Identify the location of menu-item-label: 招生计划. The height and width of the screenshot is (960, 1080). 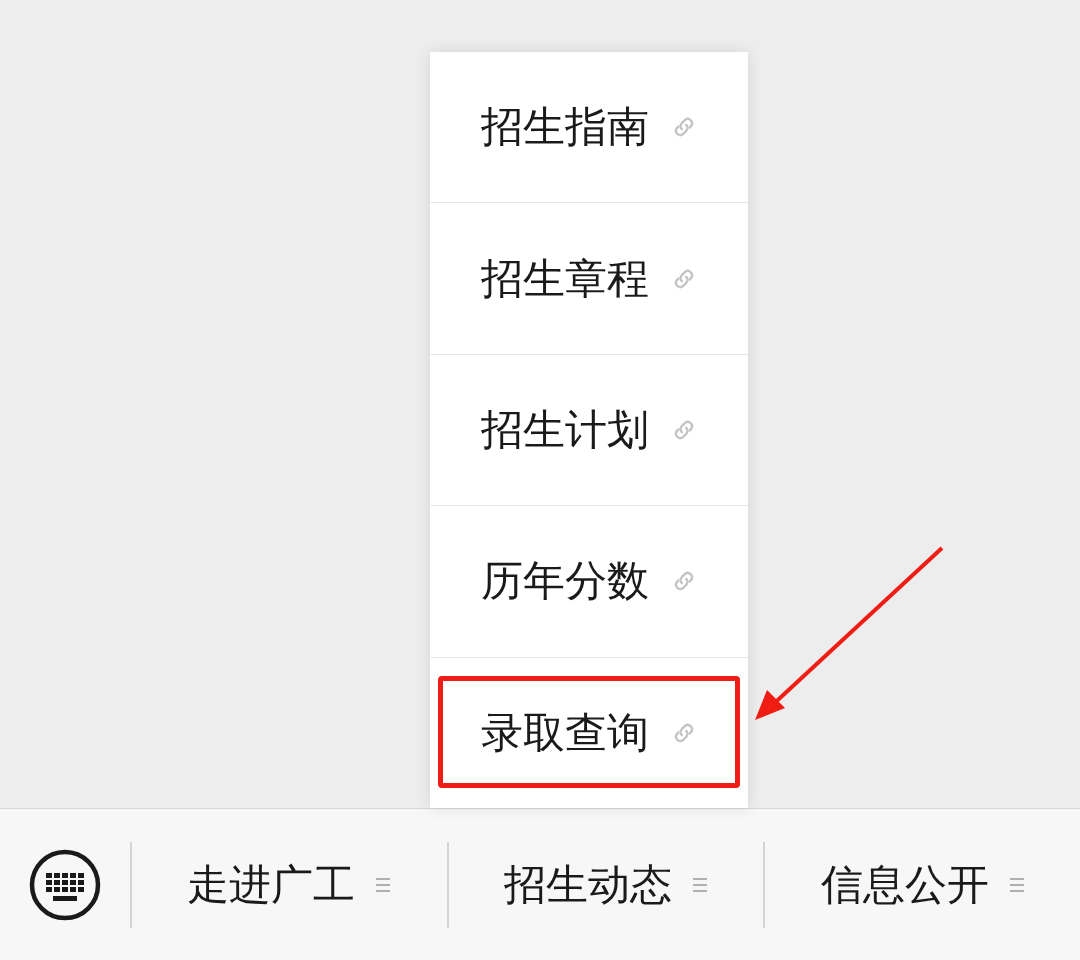
(565, 430).